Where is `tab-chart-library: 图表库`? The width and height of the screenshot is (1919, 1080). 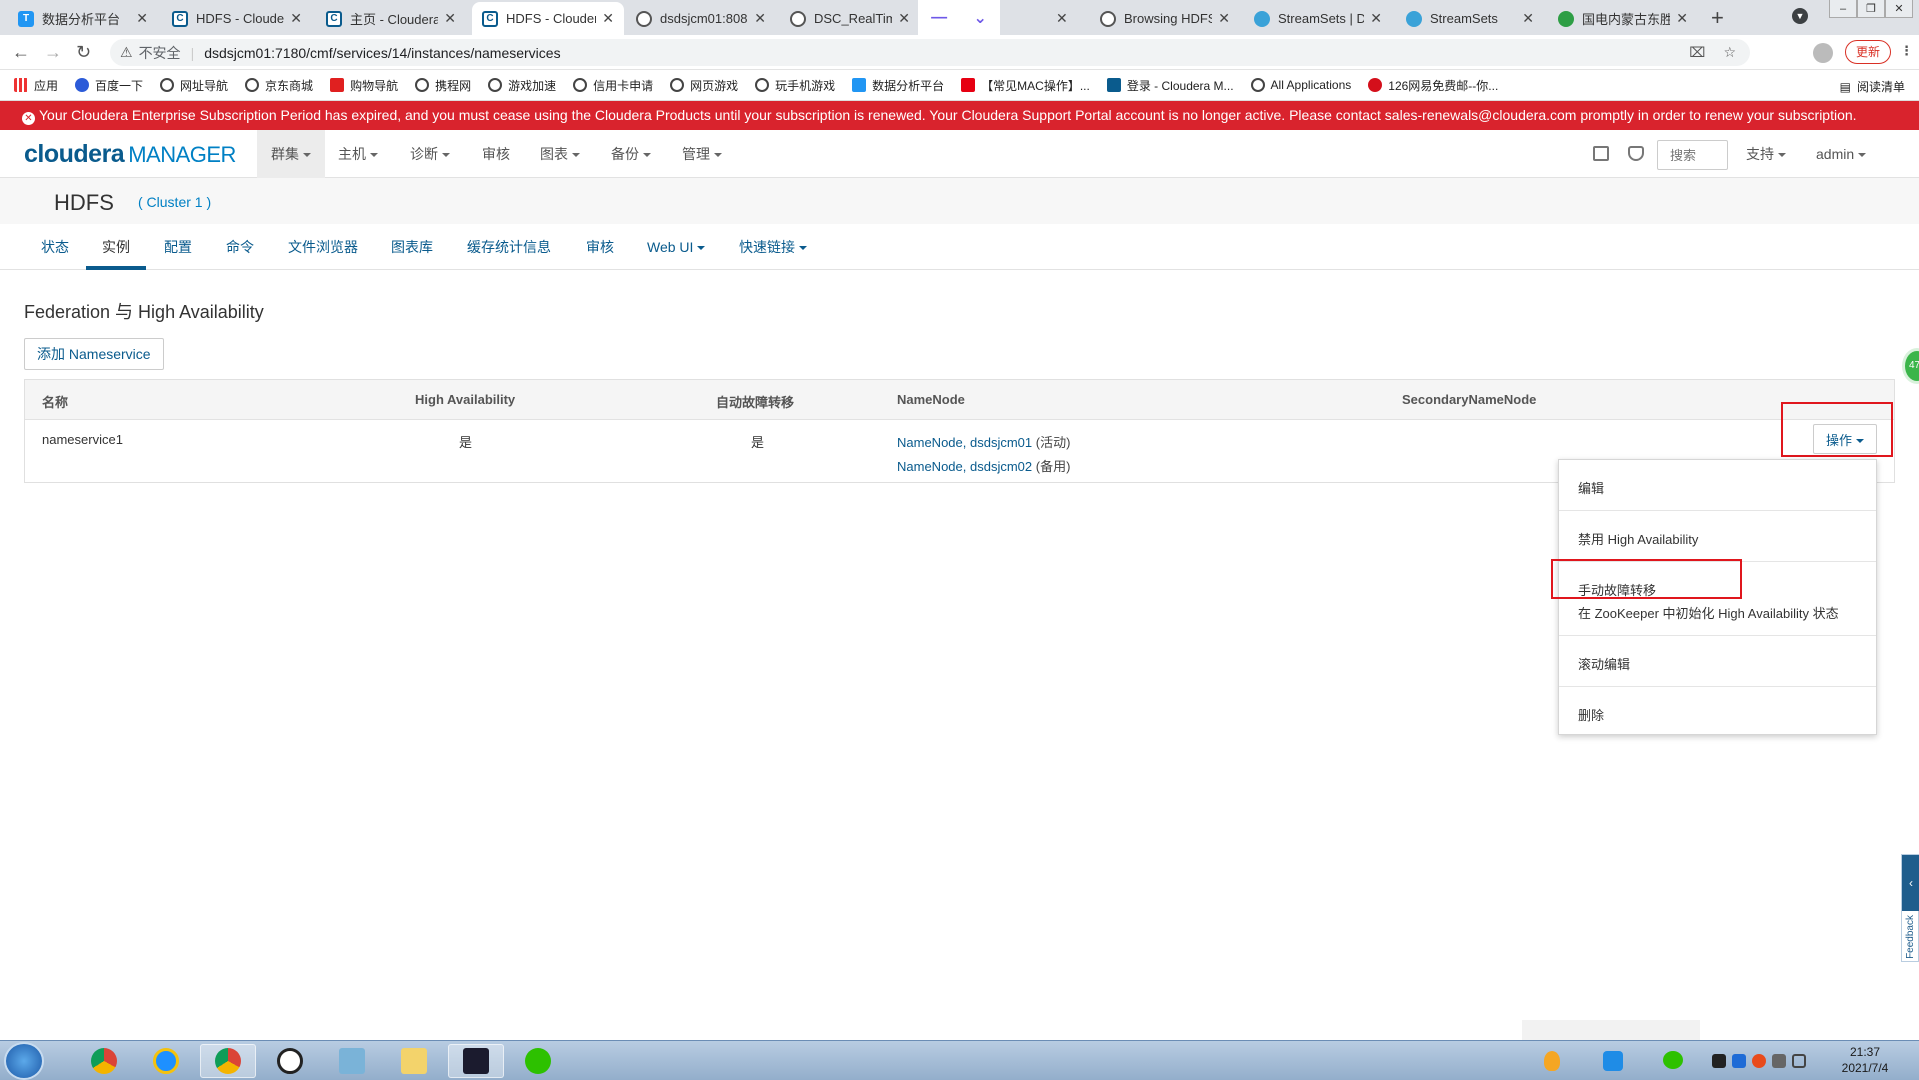 tab-chart-library: 图表库 is located at coordinates (412, 247).